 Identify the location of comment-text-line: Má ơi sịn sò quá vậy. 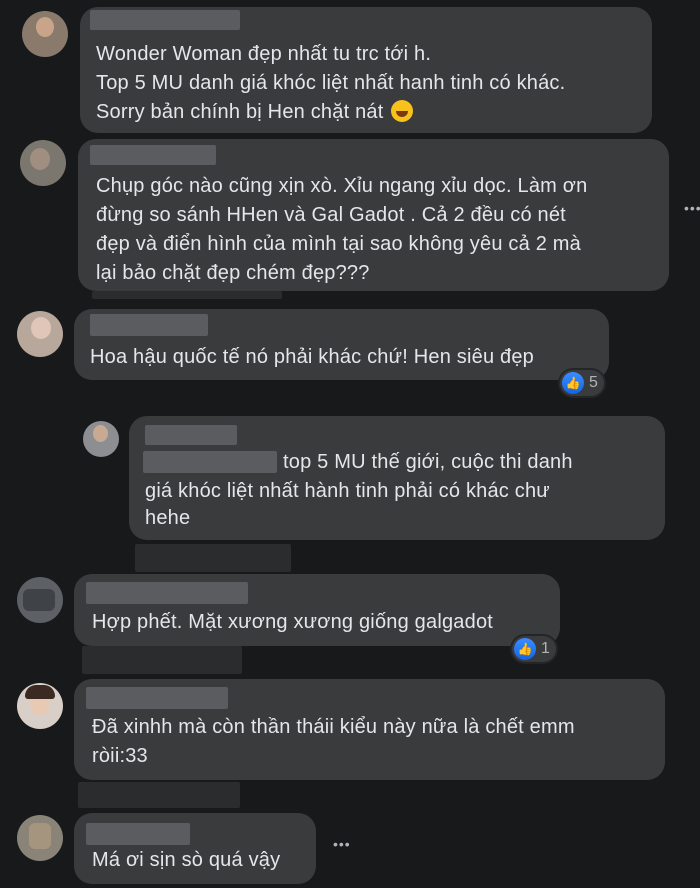
(186, 860).